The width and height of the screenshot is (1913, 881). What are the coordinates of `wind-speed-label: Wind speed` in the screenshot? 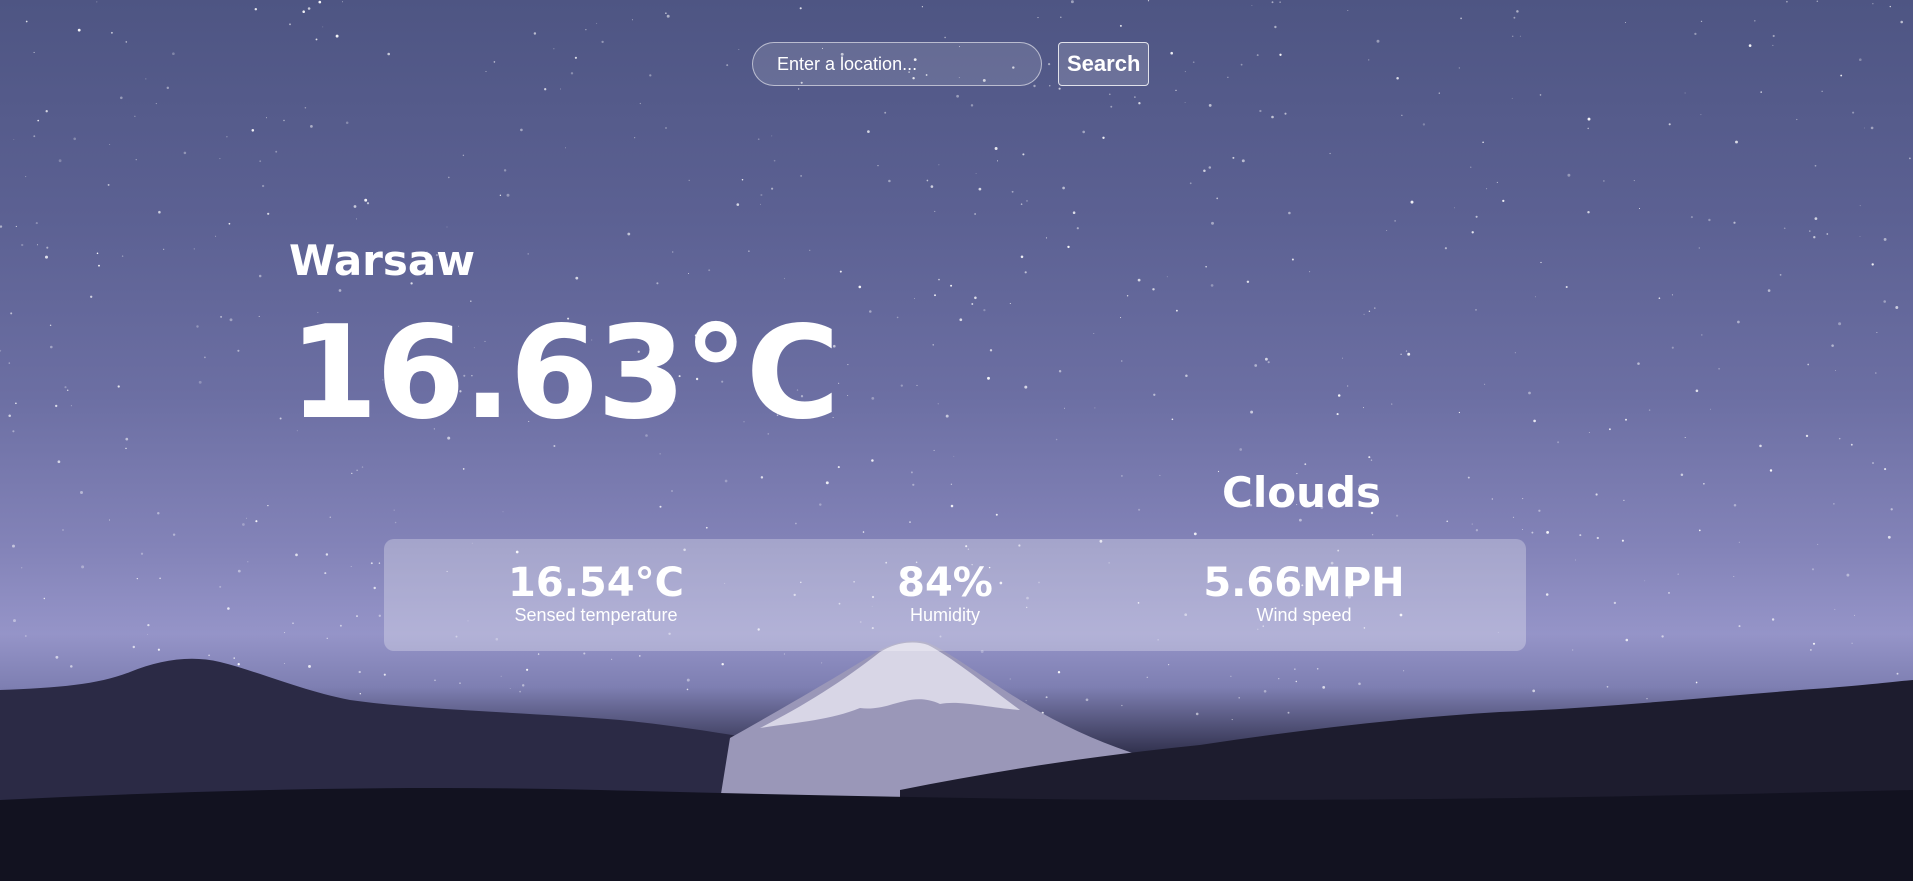 It's located at (1304, 615).